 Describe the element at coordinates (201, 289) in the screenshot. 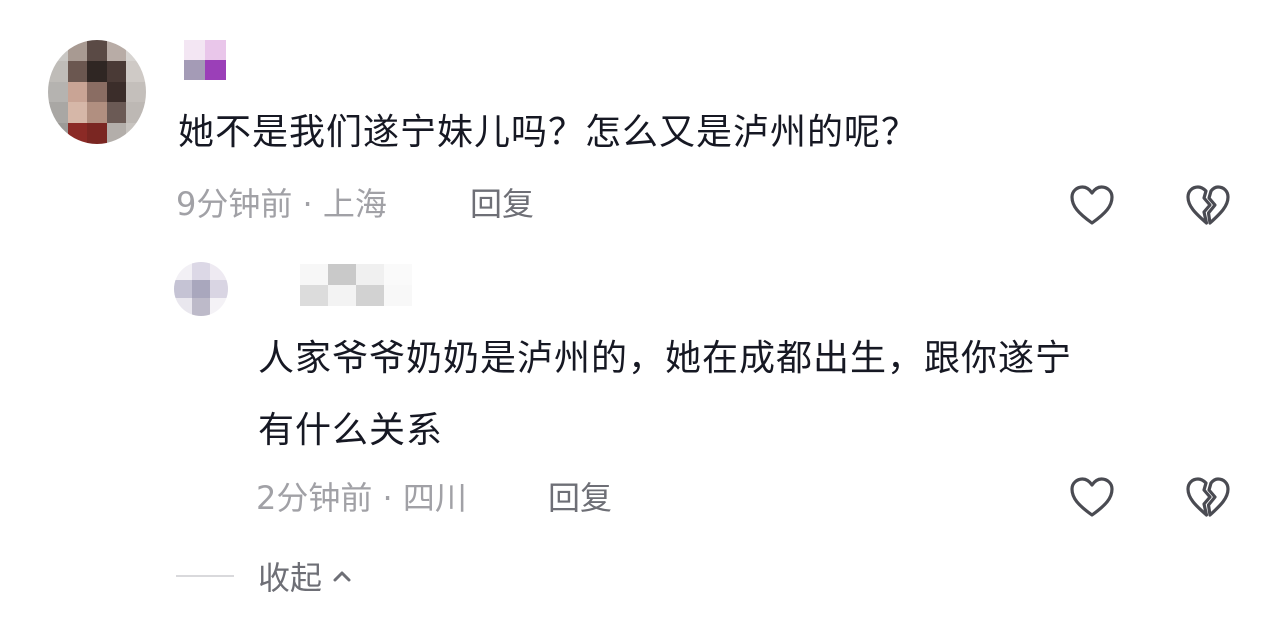

I see `reply-avatar` at that location.